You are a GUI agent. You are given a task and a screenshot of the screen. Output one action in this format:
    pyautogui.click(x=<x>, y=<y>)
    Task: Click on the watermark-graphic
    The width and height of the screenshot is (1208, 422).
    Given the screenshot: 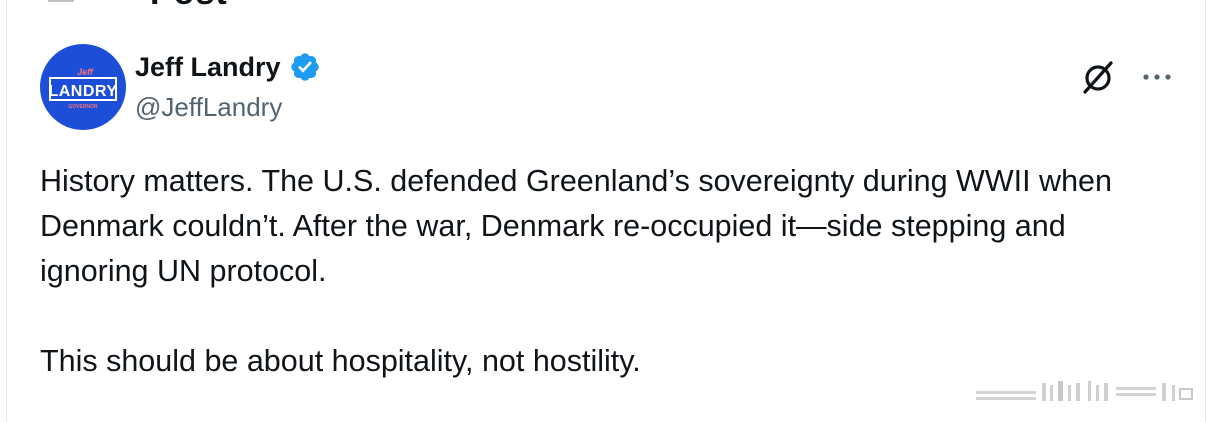 What is the action you would take?
    pyautogui.click(x=1086, y=394)
    